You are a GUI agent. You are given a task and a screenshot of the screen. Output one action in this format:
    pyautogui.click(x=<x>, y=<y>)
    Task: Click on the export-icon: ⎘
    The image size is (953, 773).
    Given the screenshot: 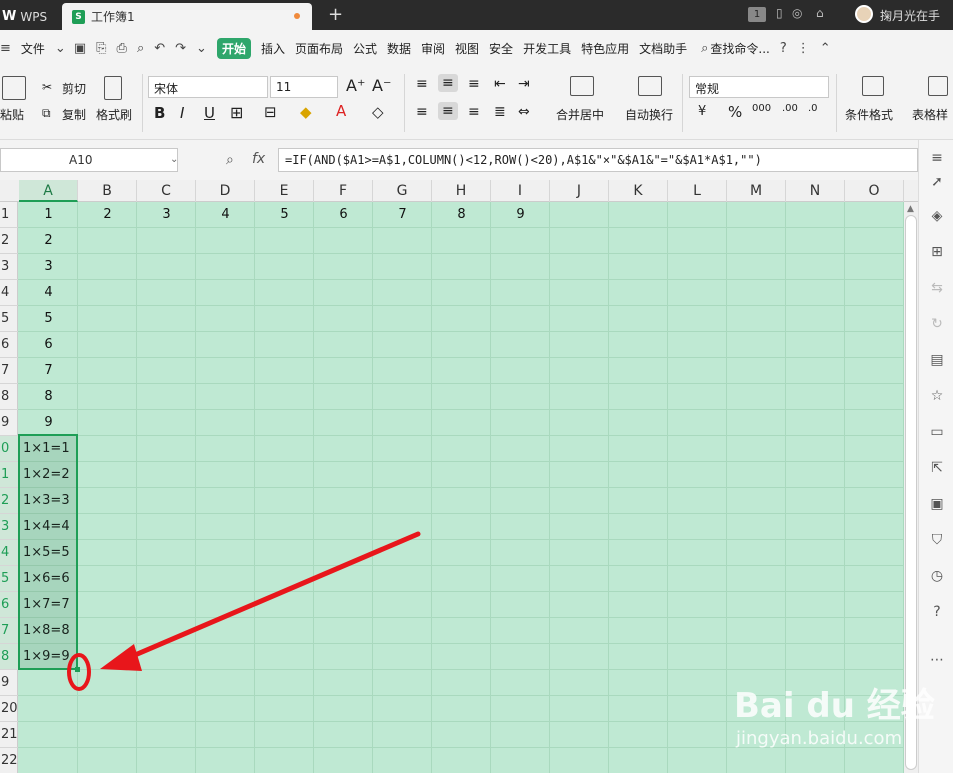 What is the action you would take?
    pyautogui.click(x=101, y=48)
    